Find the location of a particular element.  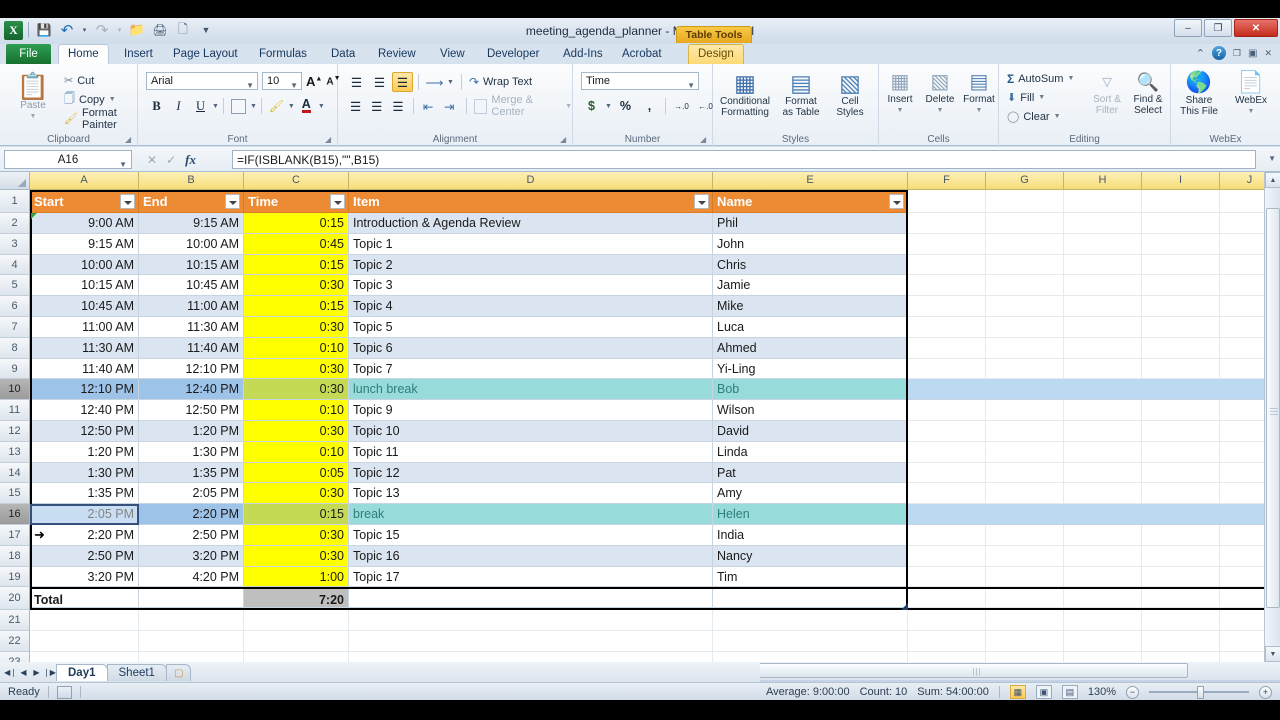

row-header-1: 1 is located at coordinates (15, 201).